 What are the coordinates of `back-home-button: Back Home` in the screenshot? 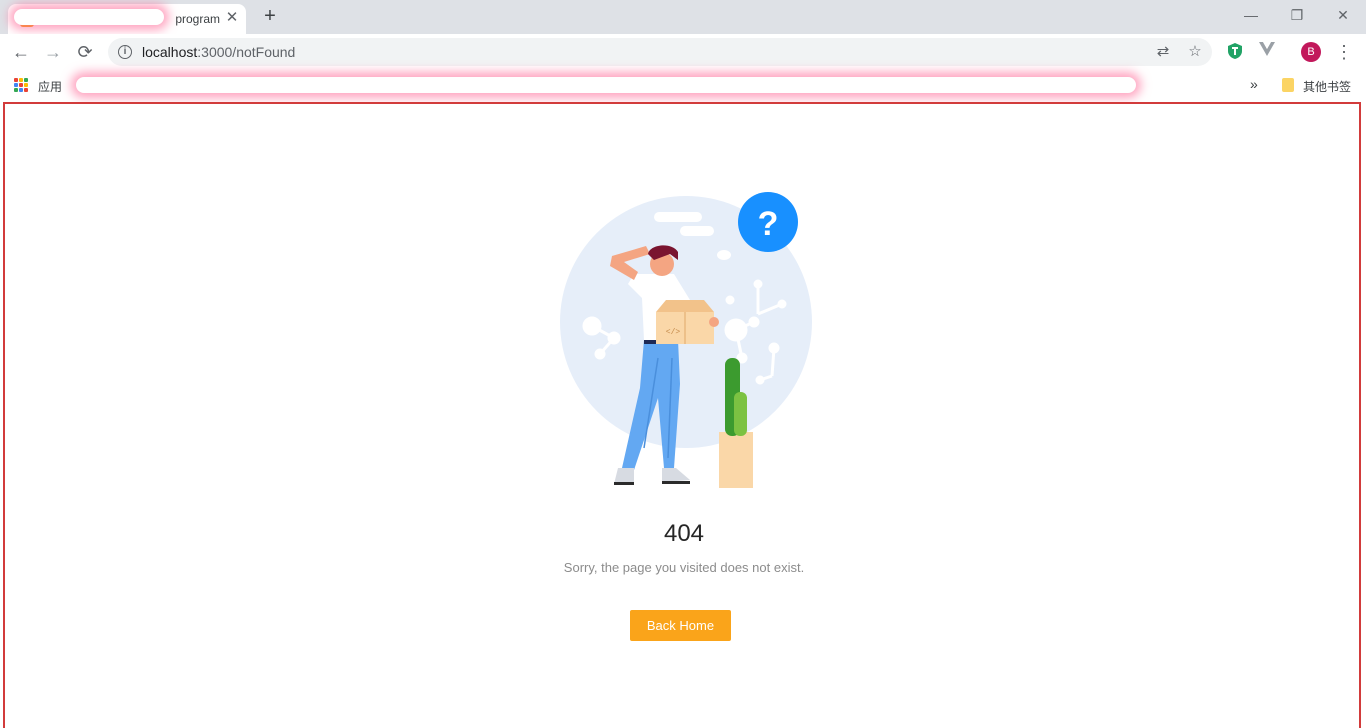 It's located at (680, 625).